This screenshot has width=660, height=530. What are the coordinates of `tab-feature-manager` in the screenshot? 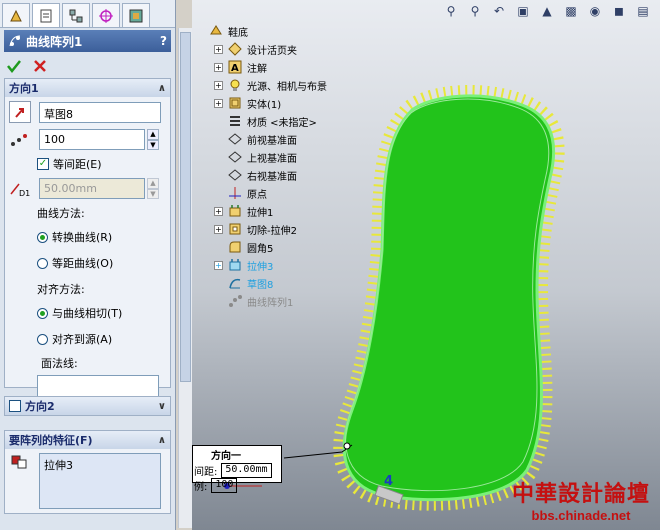 It's located at (16, 15).